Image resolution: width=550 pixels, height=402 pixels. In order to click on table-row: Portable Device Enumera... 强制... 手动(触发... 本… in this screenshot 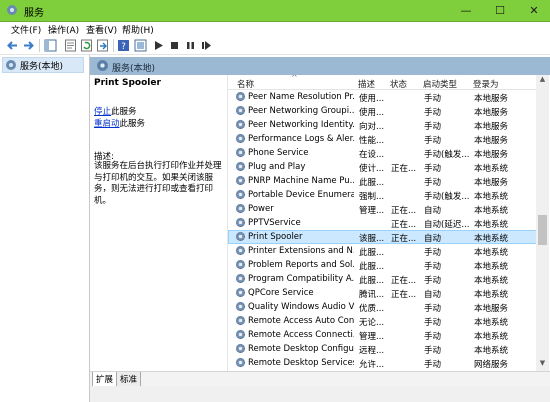, I will do `click(383, 195)`.